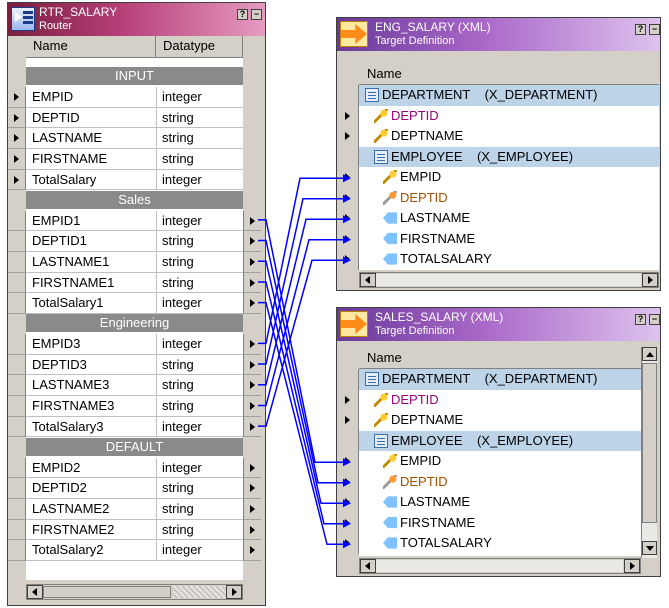  Describe the element at coordinates (304, 361) in the screenshot. I see `link-lines` at that location.